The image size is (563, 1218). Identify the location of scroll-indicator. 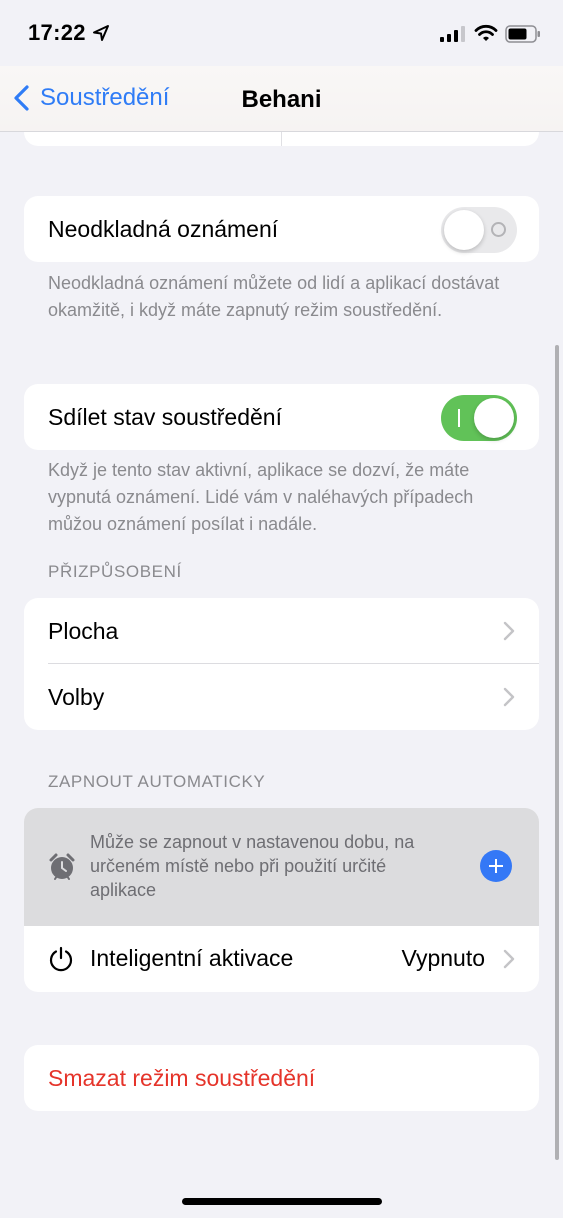
(557, 752).